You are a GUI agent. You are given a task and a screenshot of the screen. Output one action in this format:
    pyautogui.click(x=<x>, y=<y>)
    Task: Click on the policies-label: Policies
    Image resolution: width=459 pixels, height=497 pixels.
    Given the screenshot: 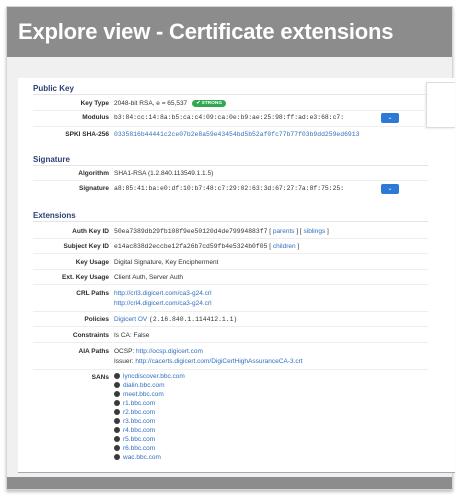 What is the action you would take?
    pyautogui.click(x=96, y=319)
    